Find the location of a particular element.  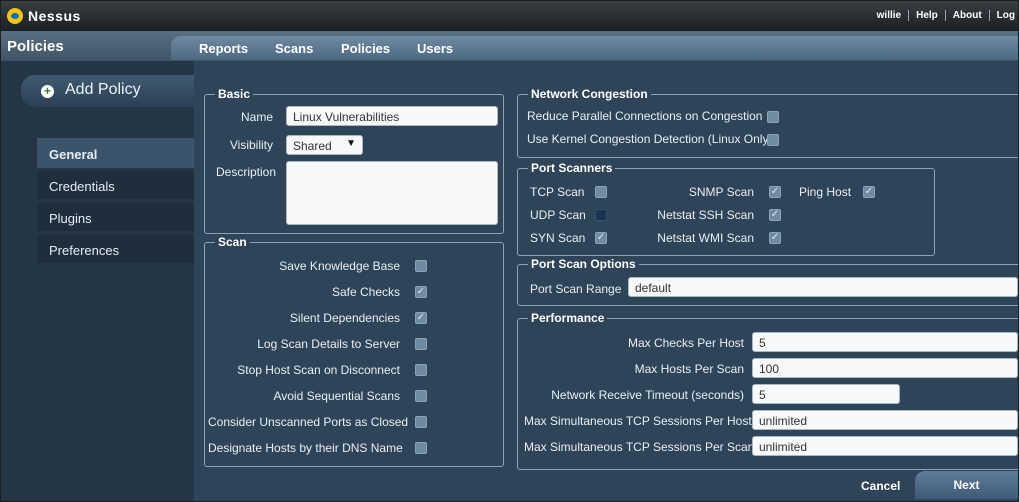

netstat-wmi-checkbox: ✓ is located at coordinates (775, 238).